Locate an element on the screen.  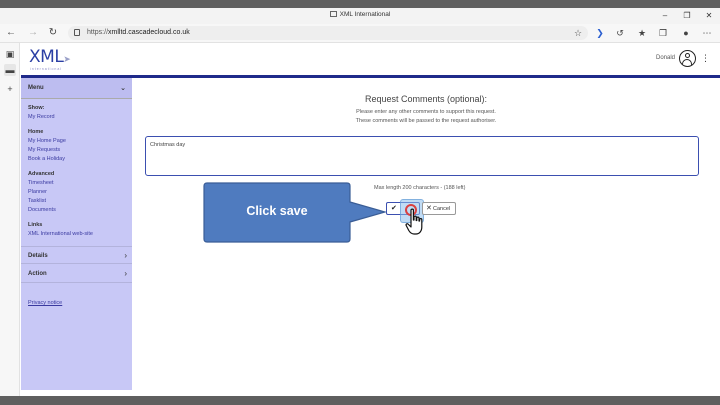
read-aloud-icon: ☆ is located at coordinates (578, 33).